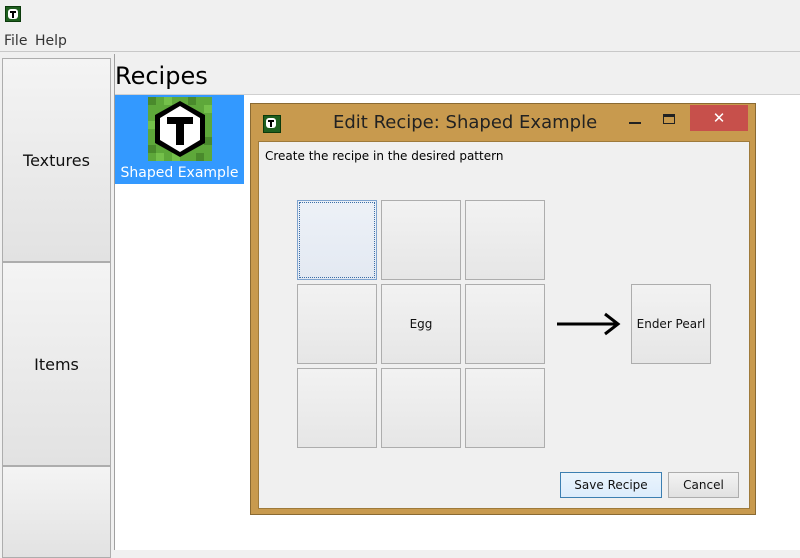  I want to click on nav-textures-button: Textures, so click(56, 160).